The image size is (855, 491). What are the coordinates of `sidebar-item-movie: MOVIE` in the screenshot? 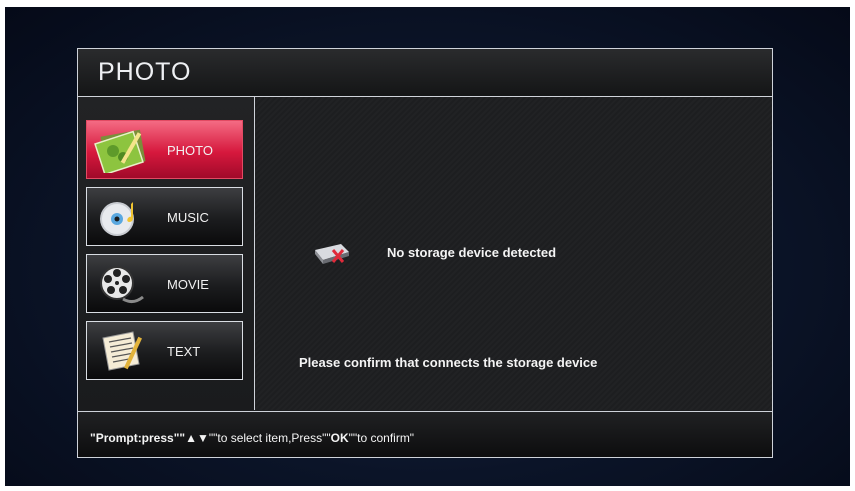 It's located at (164, 283).